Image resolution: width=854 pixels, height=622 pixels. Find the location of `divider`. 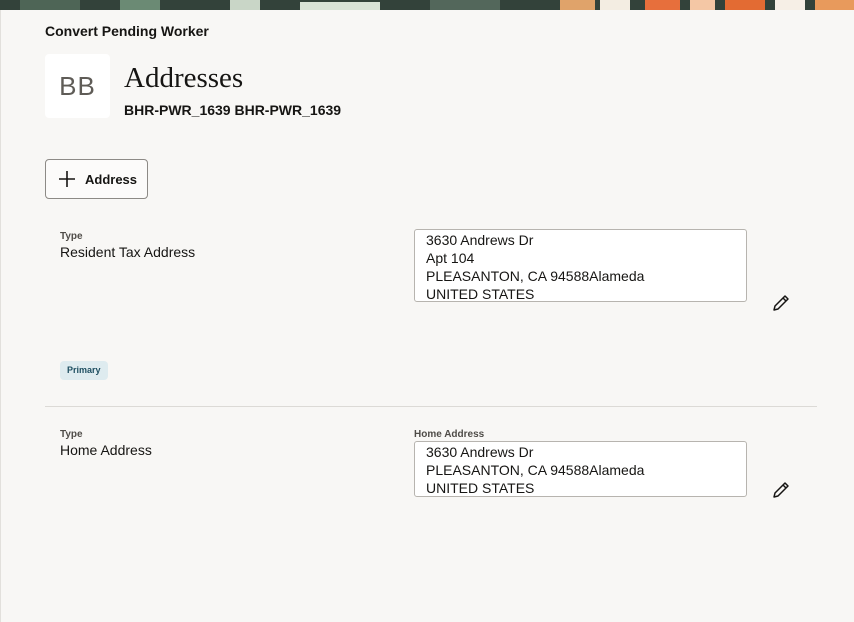

divider is located at coordinates (431, 406).